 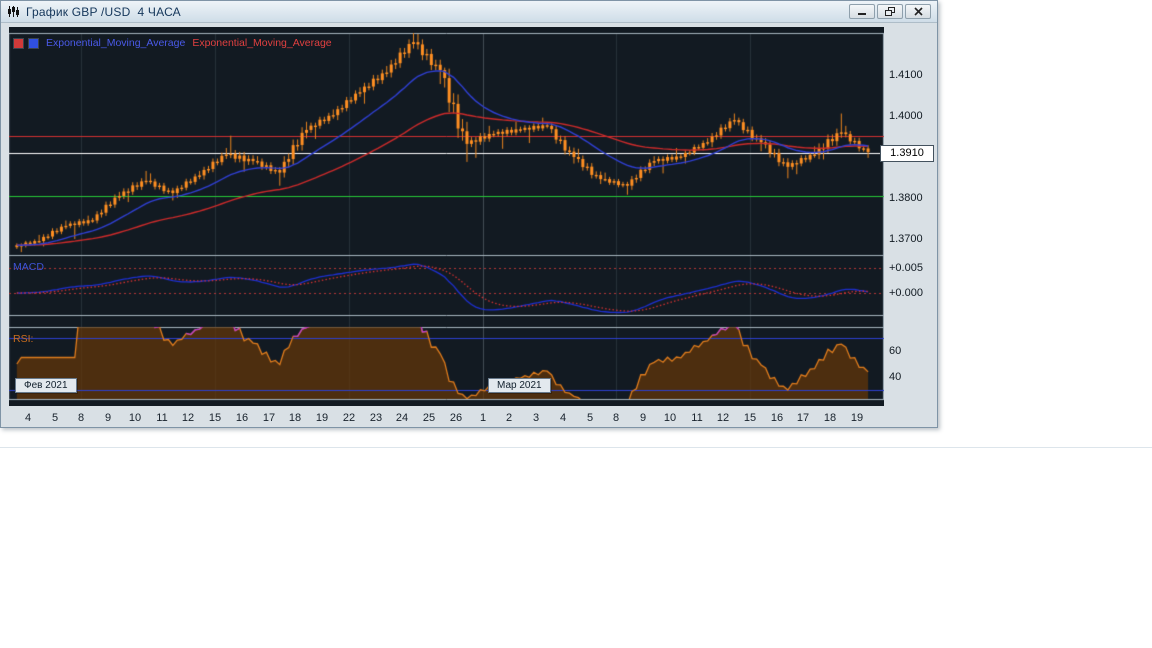 I want to click on current-price-label: 1.3910, so click(x=907, y=153).